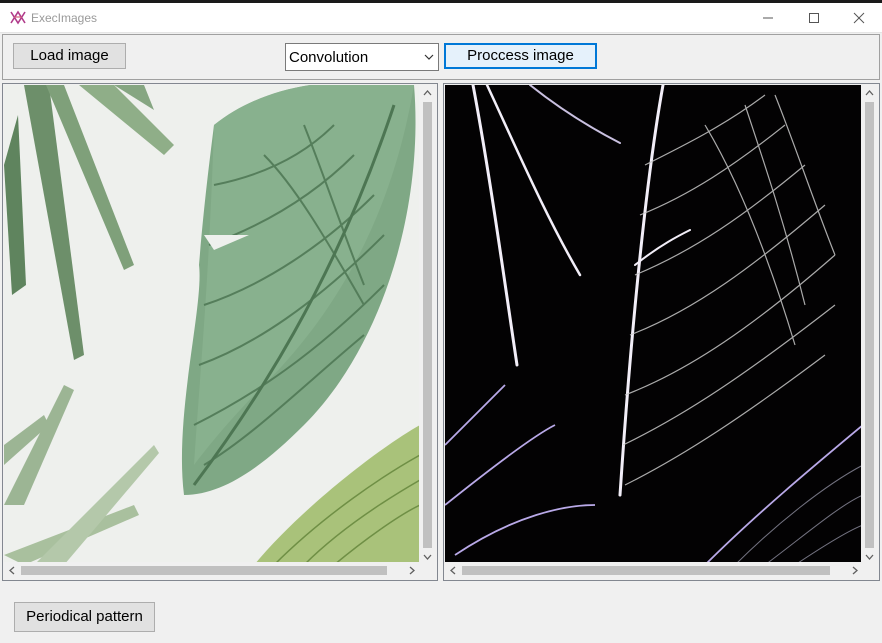  Describe the element at coordinates (429, 57) in the screenshot. I see `chevron-down-icon` at that location.